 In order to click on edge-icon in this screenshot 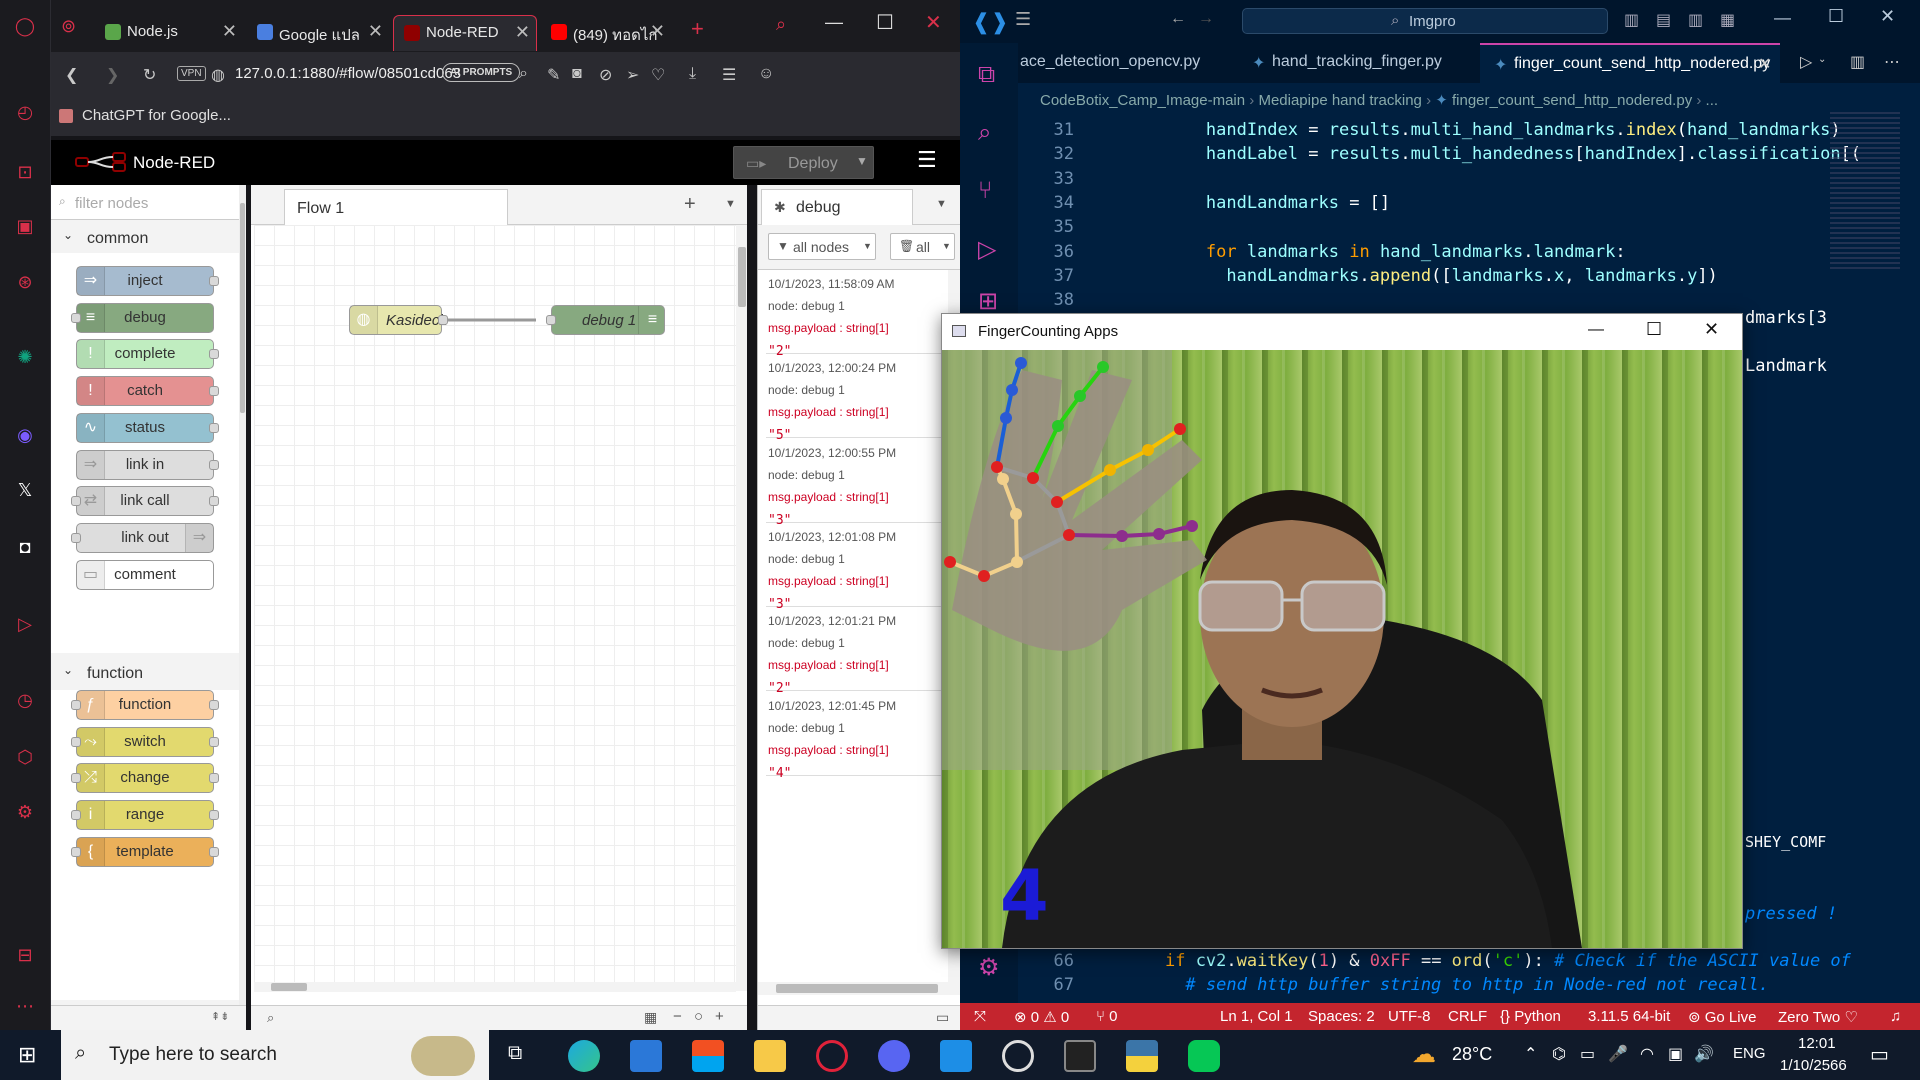, I will do `click(584, 1056)`.